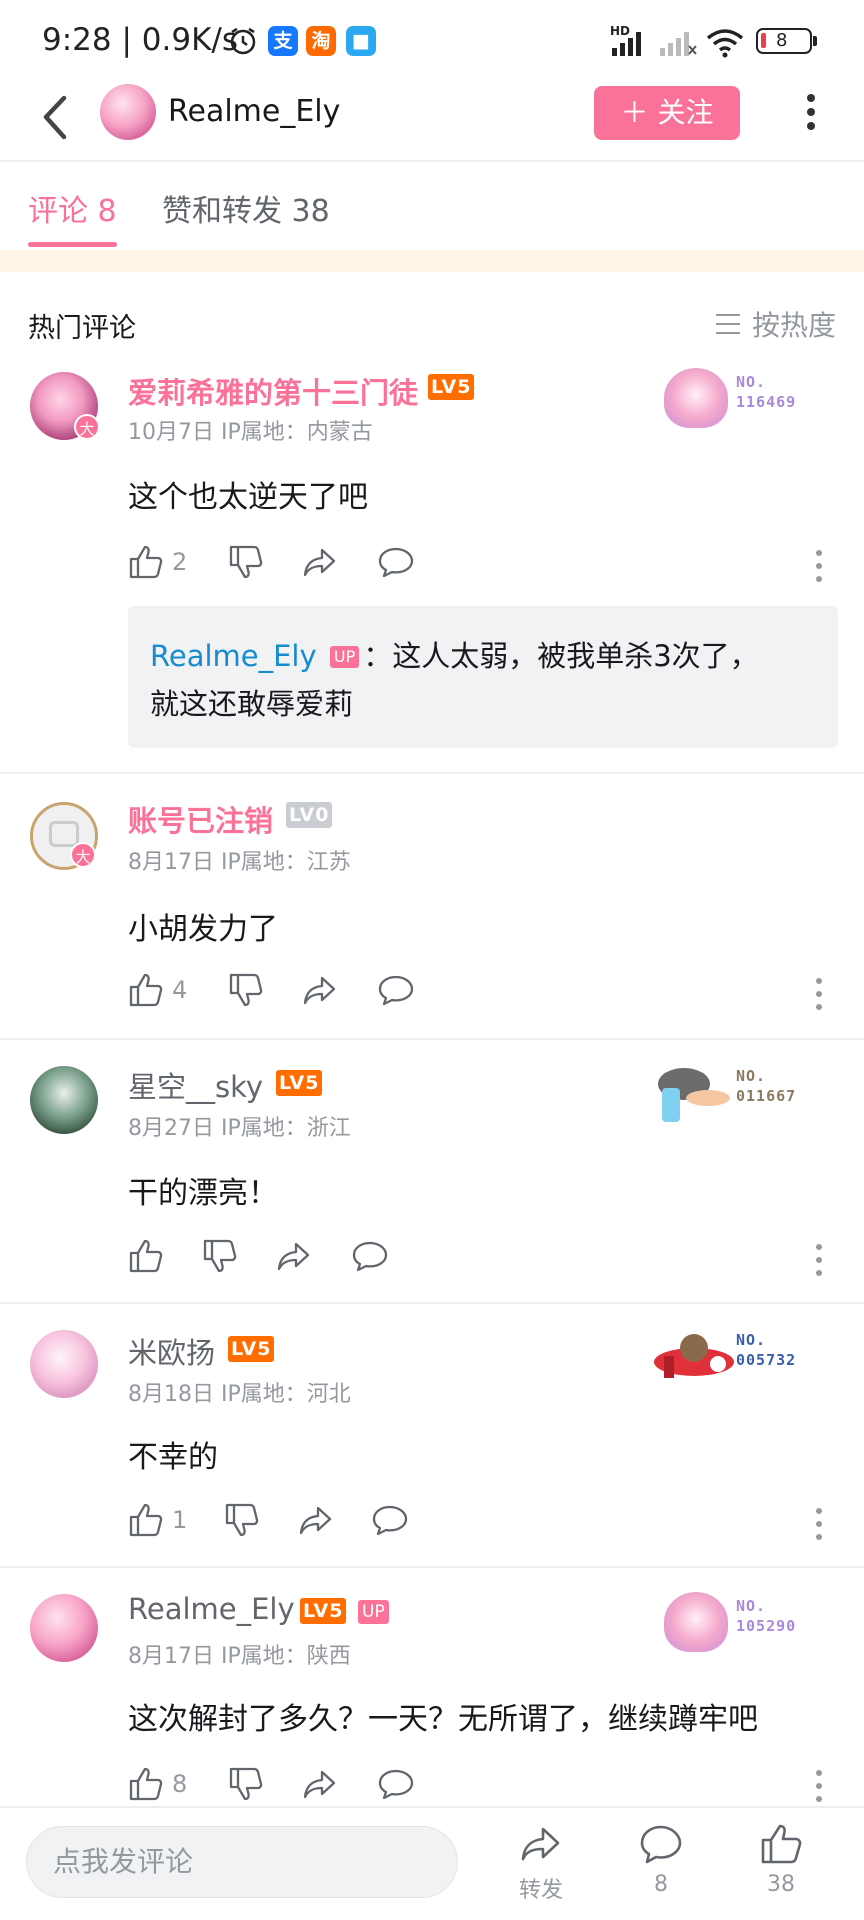 This screenshot has height=1920, width=864. What do you see at coordinates (211, 1609) in the screenshot?
I see `username: Realme_Ely` at bounding box center [211, 1609].